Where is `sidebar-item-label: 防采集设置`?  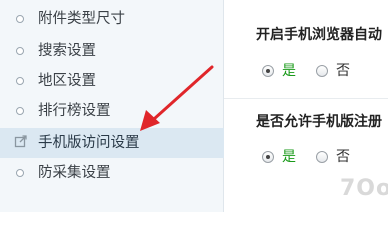 sidebar-item-label: 防采集设置 is located at coordinates (74, 173).